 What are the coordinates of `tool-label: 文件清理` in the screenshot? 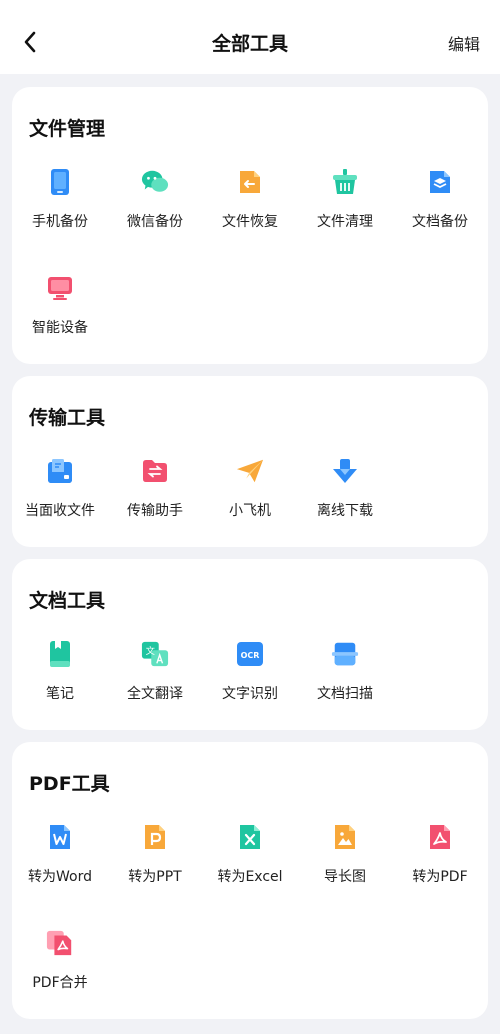 It's located at (345, 222).